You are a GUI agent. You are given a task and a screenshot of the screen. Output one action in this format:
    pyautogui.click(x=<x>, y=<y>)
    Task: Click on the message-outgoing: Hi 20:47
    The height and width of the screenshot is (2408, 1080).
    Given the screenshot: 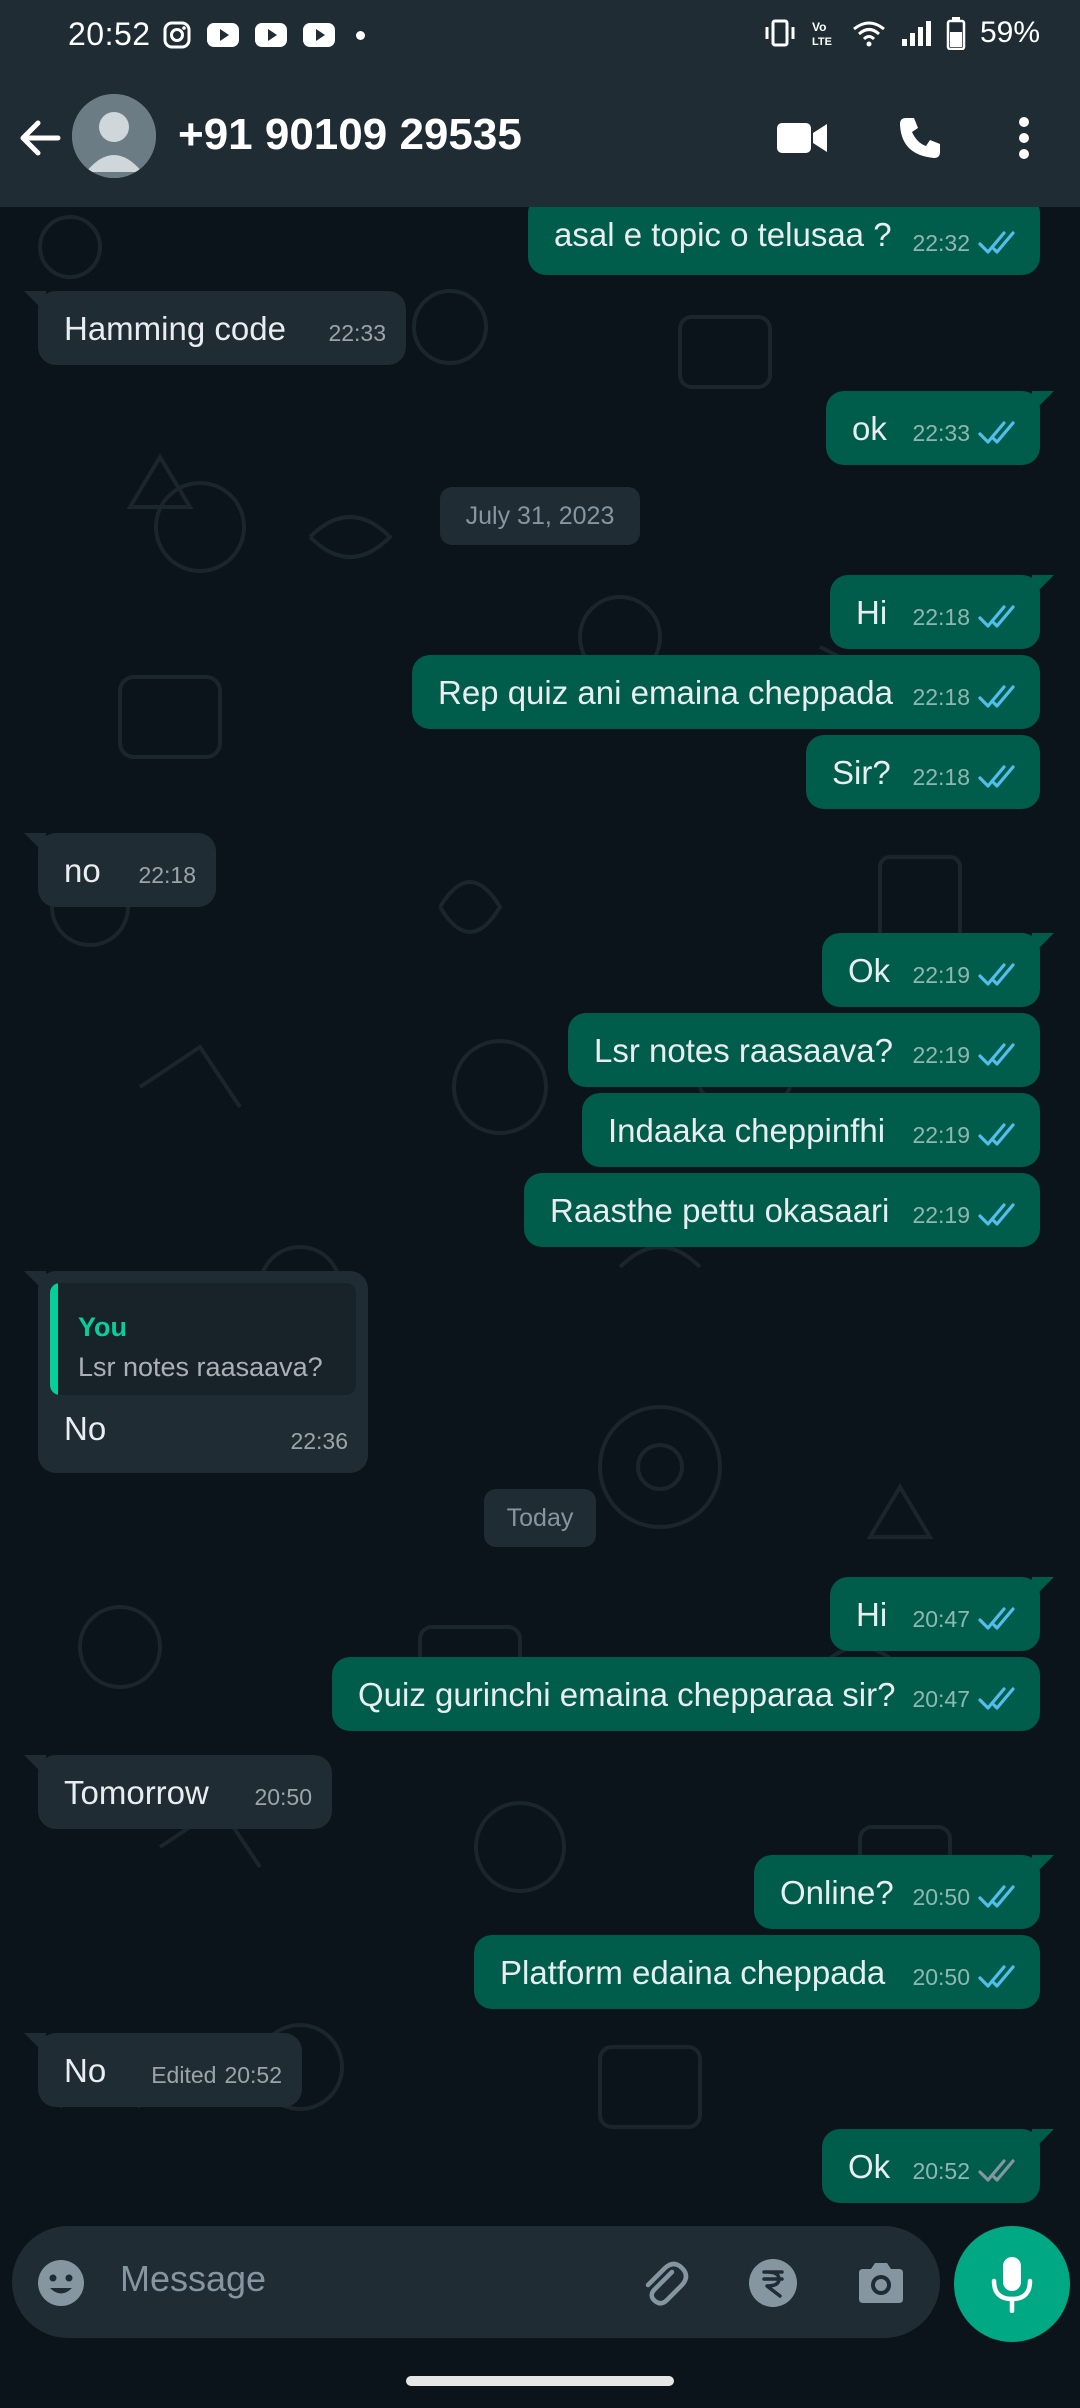 What is the action you would take?
    pyautogui.click(x=942, y=1614)
    